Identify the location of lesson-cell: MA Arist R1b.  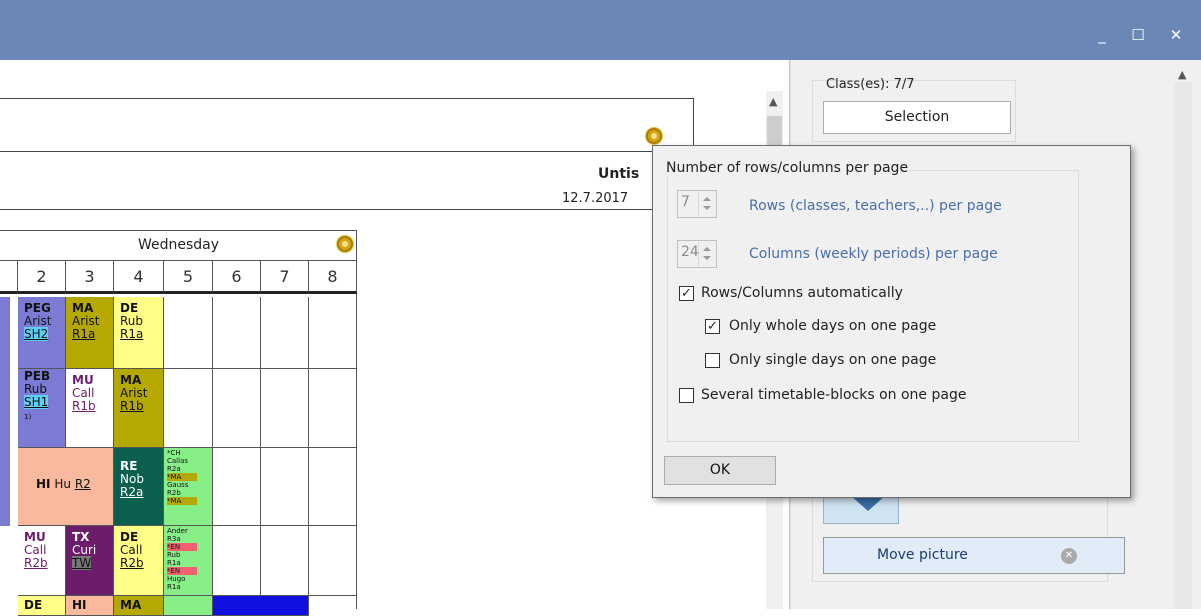
(139, 408).